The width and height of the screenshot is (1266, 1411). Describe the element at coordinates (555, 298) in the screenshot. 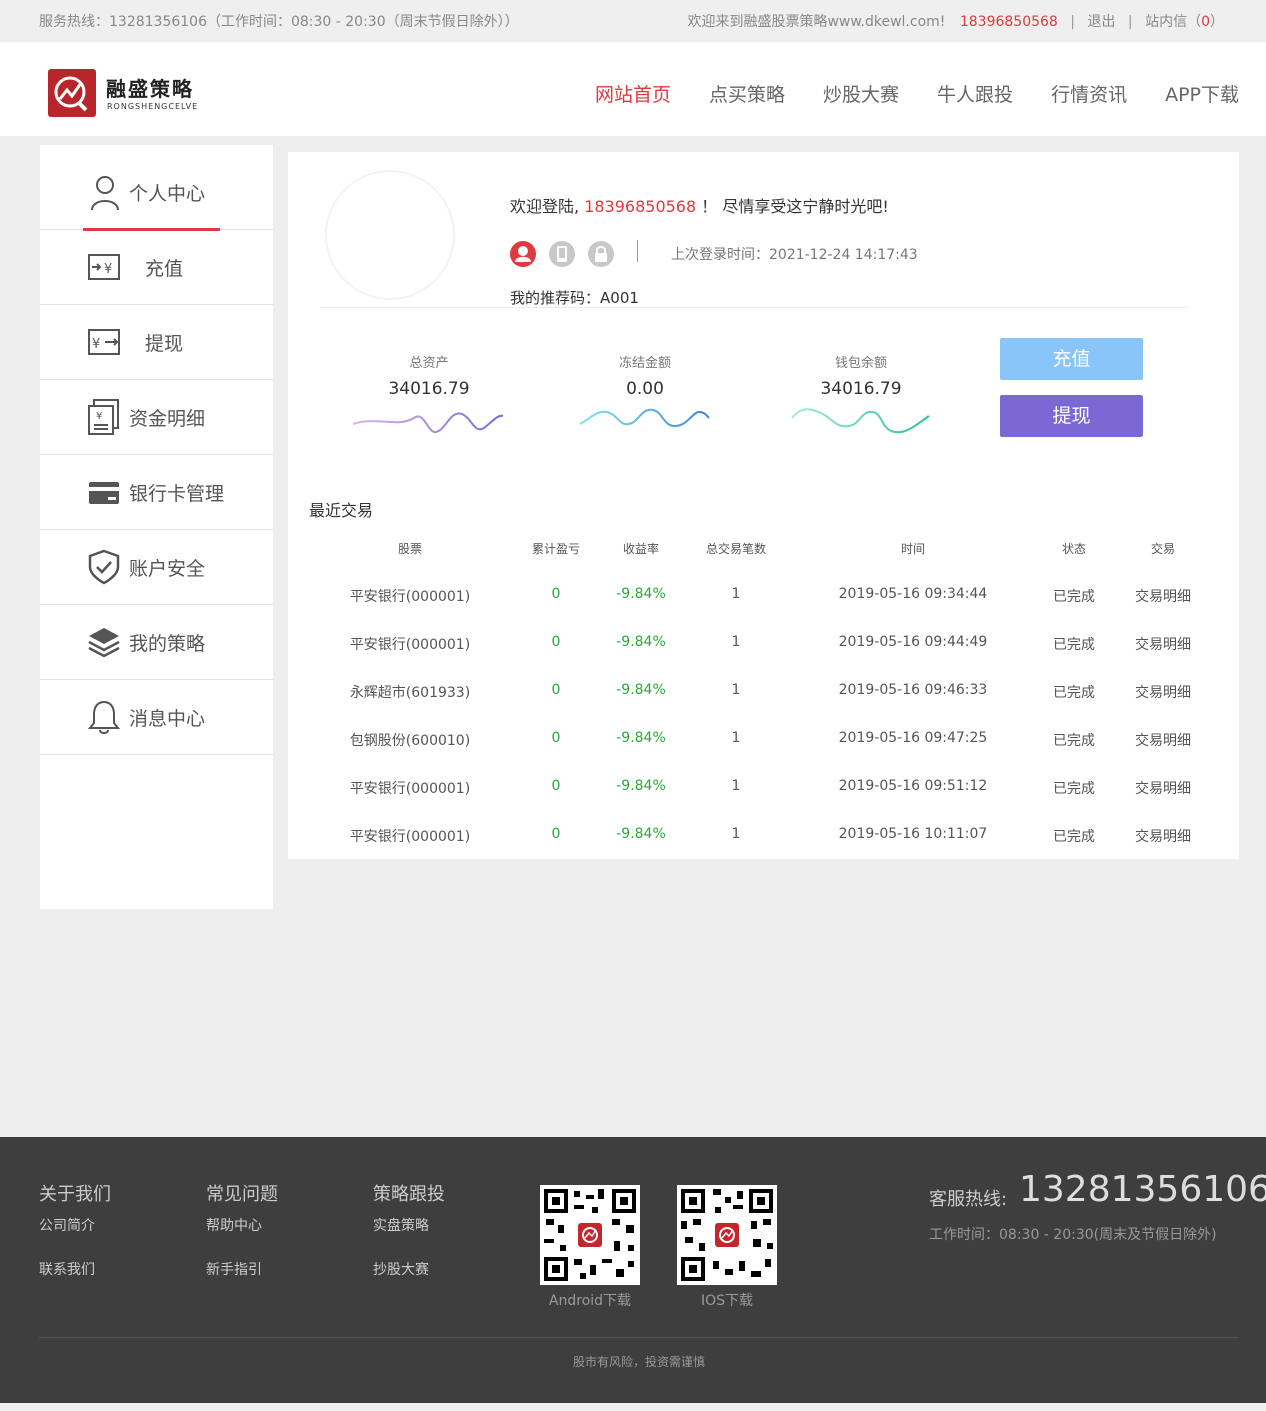

I see `referral-code-label: 我的推荐码：` at that location.